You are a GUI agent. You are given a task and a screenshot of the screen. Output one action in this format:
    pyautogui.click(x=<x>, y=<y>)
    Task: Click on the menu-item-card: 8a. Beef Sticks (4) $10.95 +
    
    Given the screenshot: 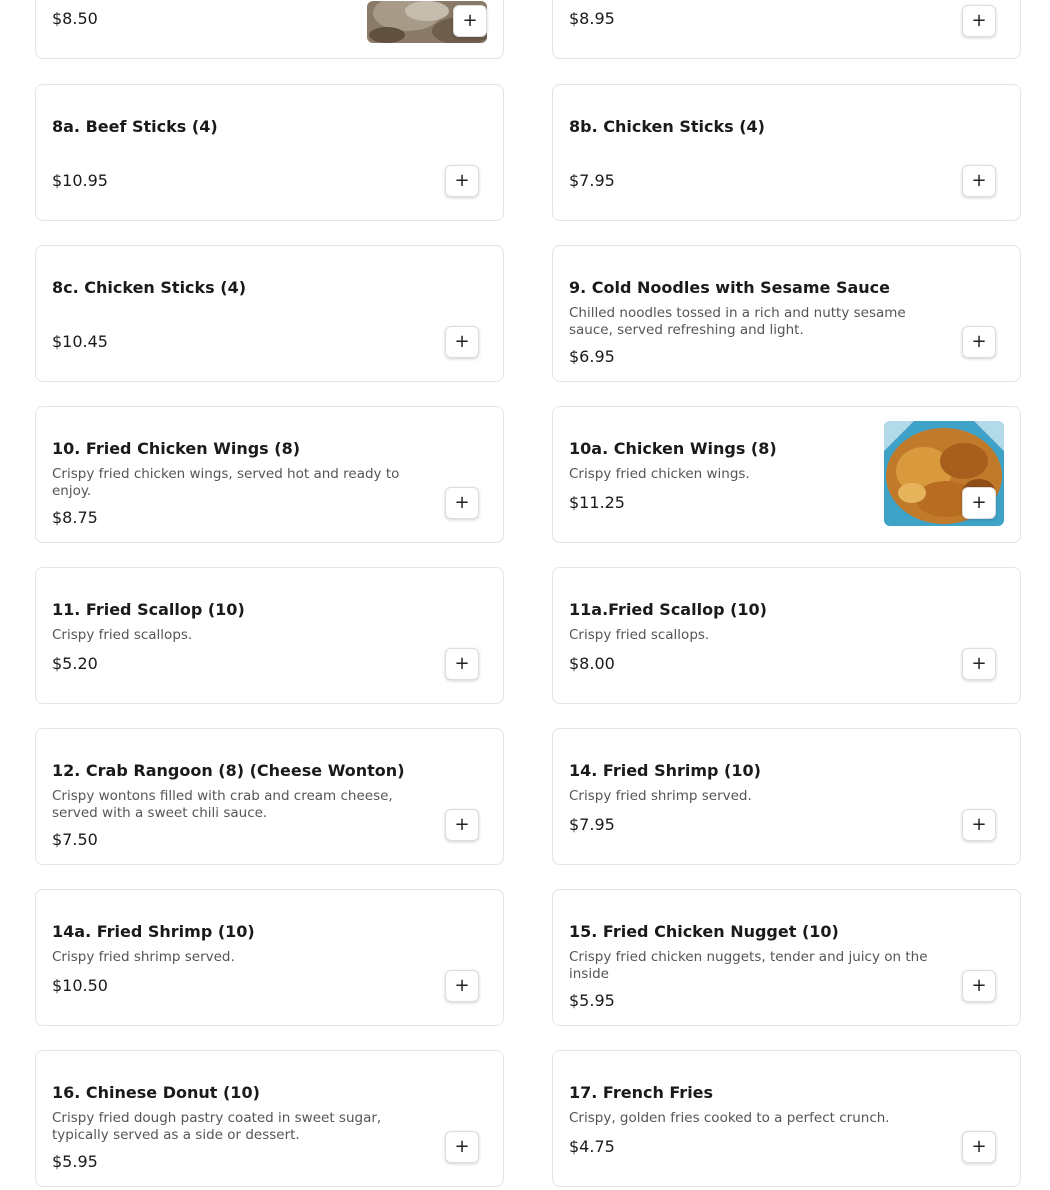 What is the action you would take?
    pyautogui.click(x=269, y=152)
    